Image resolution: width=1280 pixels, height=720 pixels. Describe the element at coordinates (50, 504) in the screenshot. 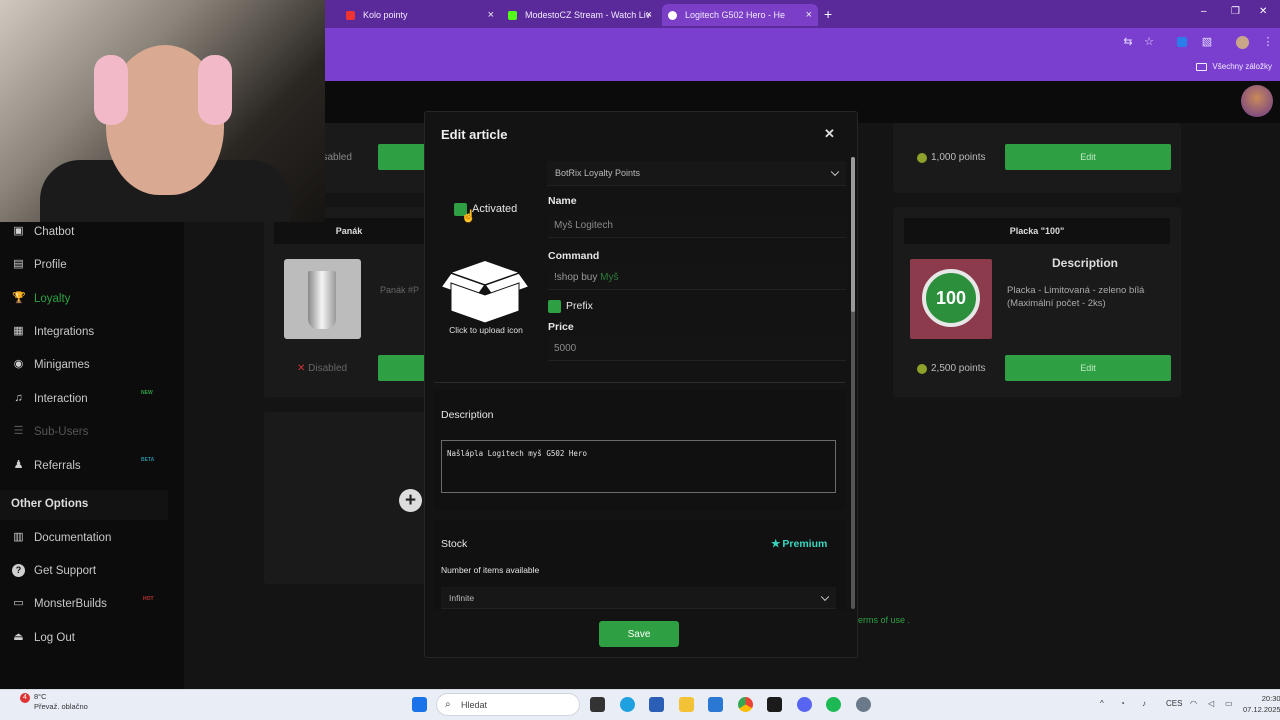

I see `other-options-heading: Other Options` at that location.